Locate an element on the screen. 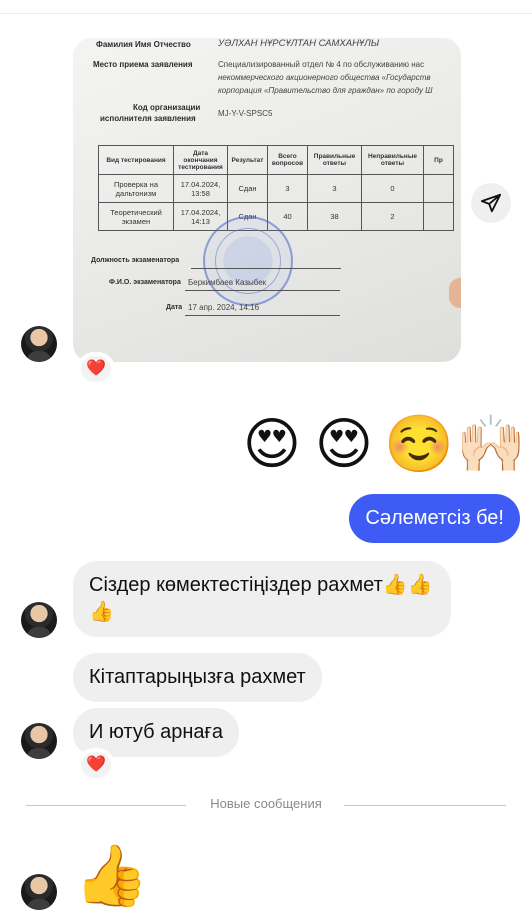 Image resolution: width=532 pixels, height=914 pixels. send-icon is located at coordinates (491, 203).